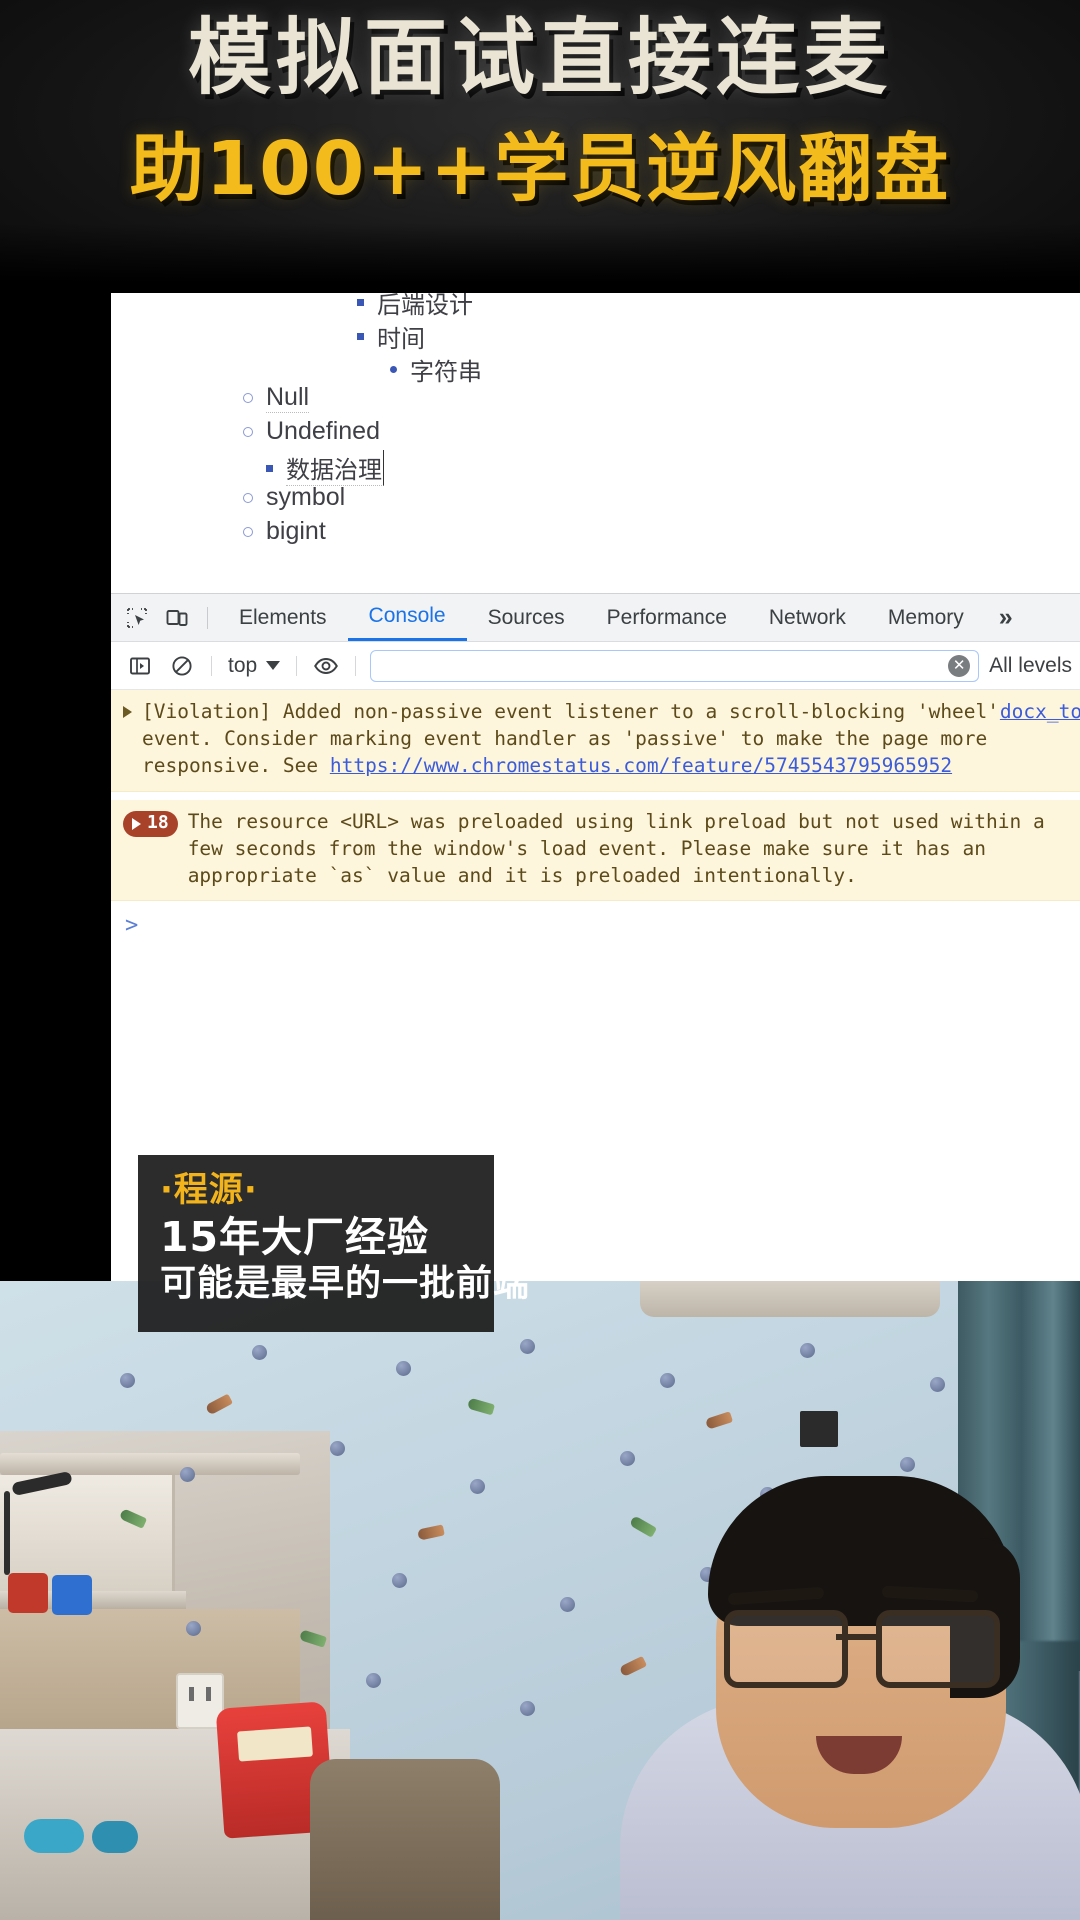 This screenshot has height=1920, width=1080. What do you see at coordinates (926, 617) in the screenshot?
I see `tab-memory: Memory` at bounding box center [926, 617].